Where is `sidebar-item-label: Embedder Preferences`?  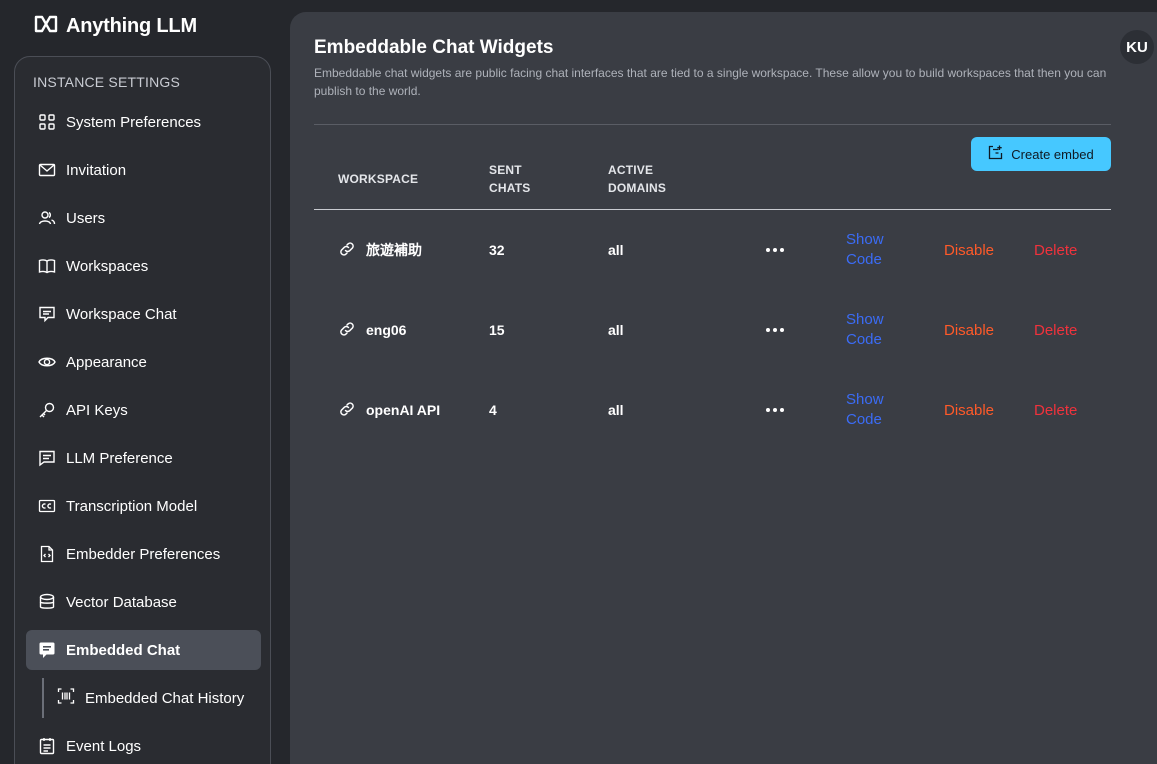
sidebar-item-label: Embedder Preferences is located at coordinates (143, 554).